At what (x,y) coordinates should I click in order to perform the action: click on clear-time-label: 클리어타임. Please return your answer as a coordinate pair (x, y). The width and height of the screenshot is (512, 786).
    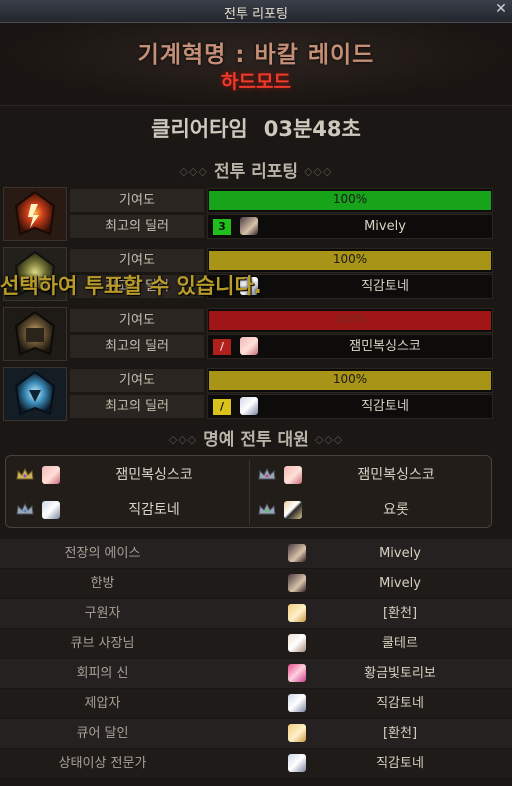
    Looking at the image, I should click on (199, 129).